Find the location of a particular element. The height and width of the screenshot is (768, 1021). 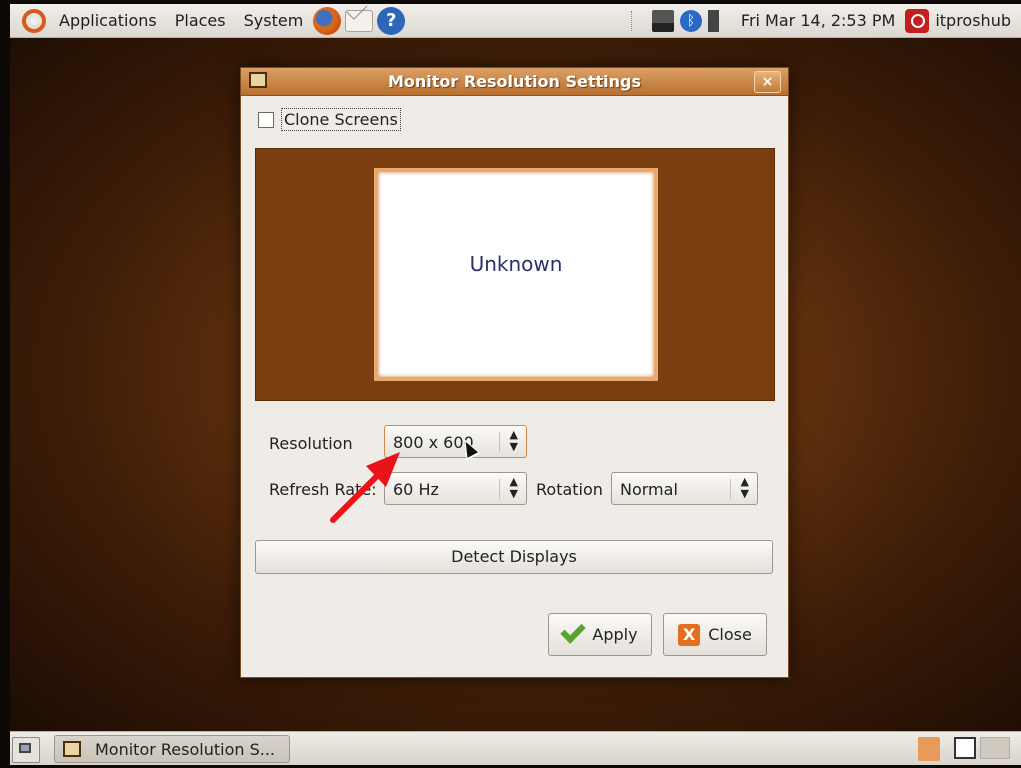

monitor-preview: Unknown is located at coordinates (516, 274).